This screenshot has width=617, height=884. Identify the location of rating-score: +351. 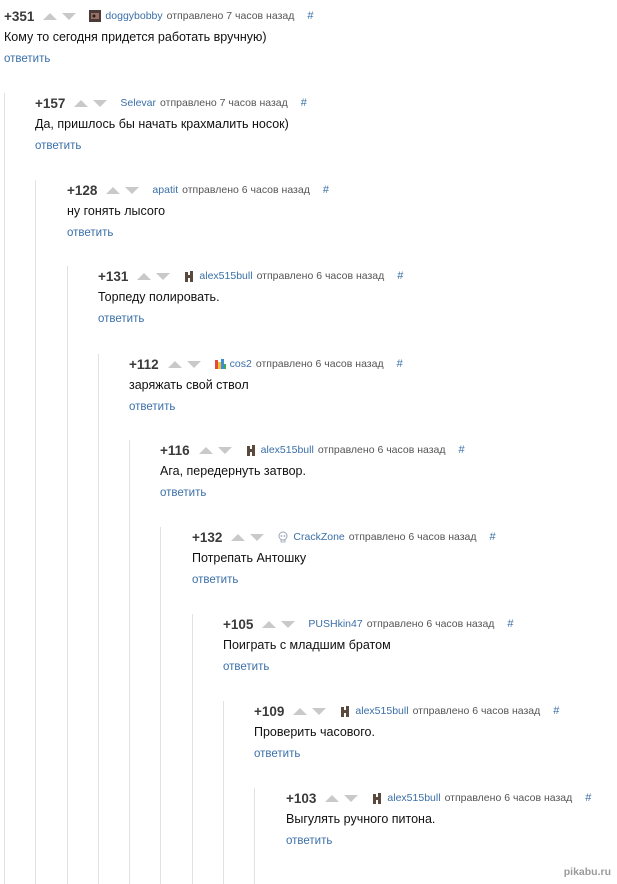
(19, 16).